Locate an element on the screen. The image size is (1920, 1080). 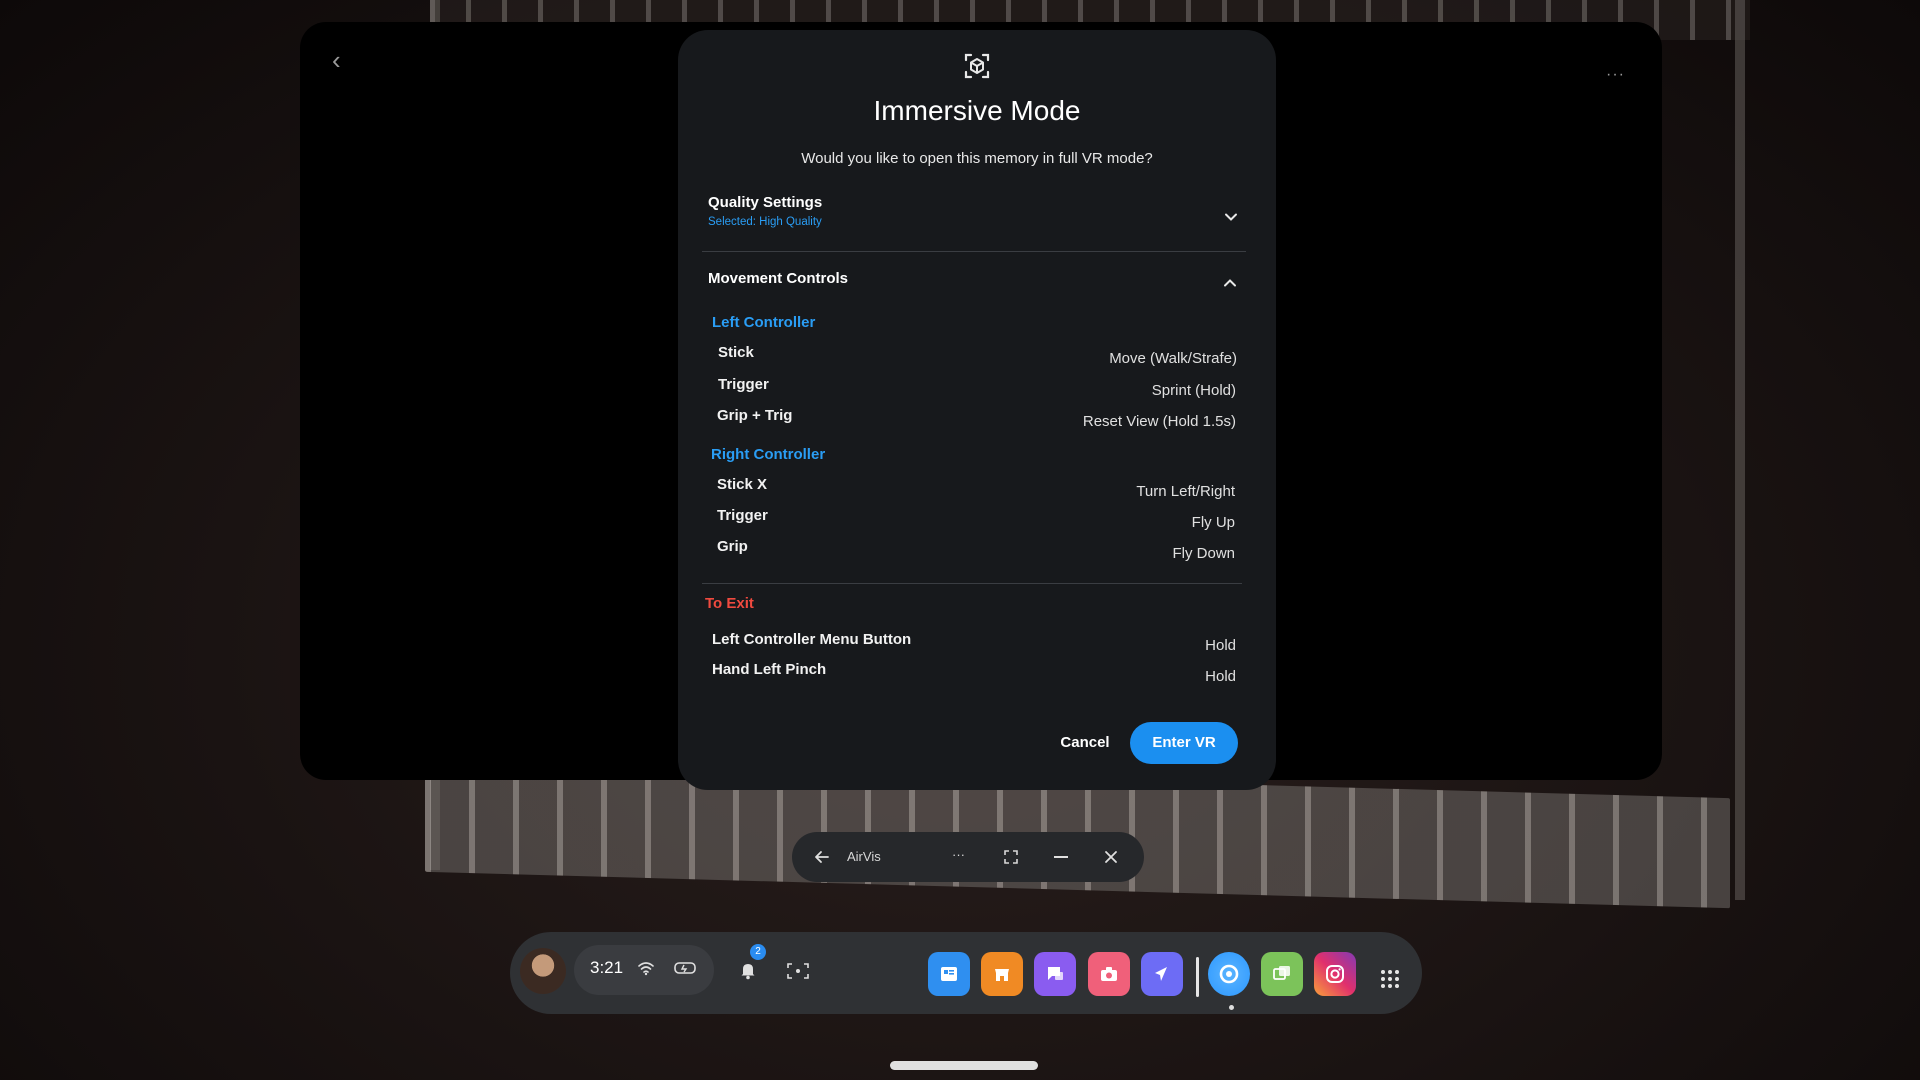
enter-vr-button: Enter VR is located at coordinates (1184, 743).